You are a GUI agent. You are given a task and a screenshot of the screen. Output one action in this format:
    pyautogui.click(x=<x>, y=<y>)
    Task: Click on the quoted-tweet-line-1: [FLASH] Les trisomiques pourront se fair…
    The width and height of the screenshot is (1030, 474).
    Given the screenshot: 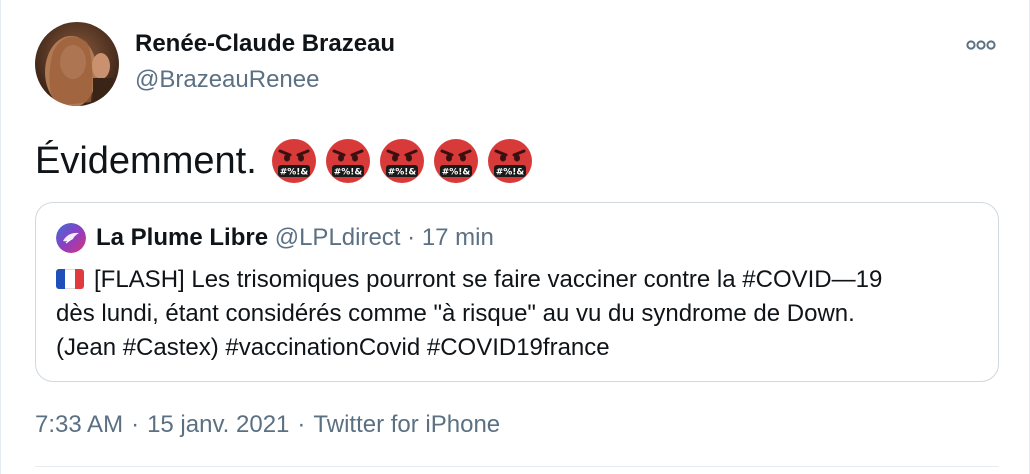 What is the action you would take?
    pyautogui.click(x=521, y=280)
    